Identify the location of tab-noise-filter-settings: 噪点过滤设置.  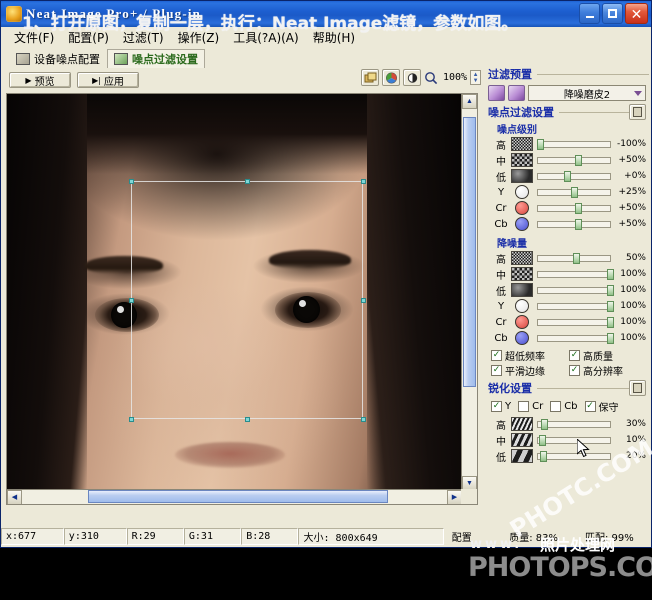
(156, 58).